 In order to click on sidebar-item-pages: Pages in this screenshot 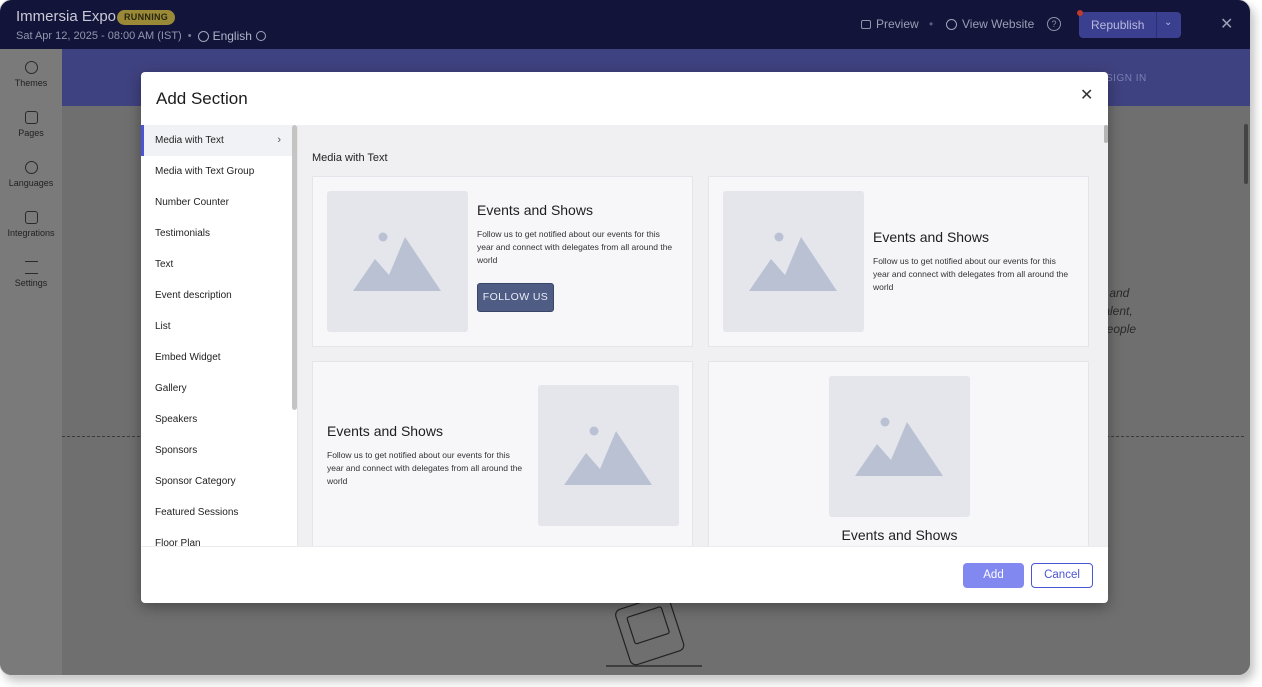, I will do `click(31, 124)`.